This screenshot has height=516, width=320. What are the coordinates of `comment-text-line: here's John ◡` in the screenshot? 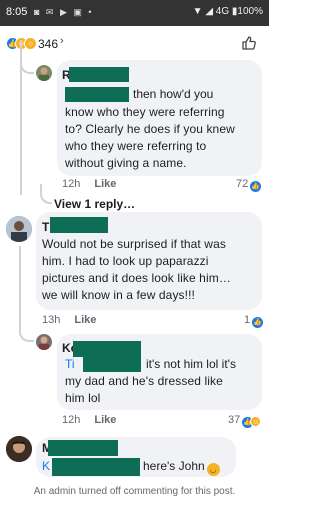 It's located at (181, 467).